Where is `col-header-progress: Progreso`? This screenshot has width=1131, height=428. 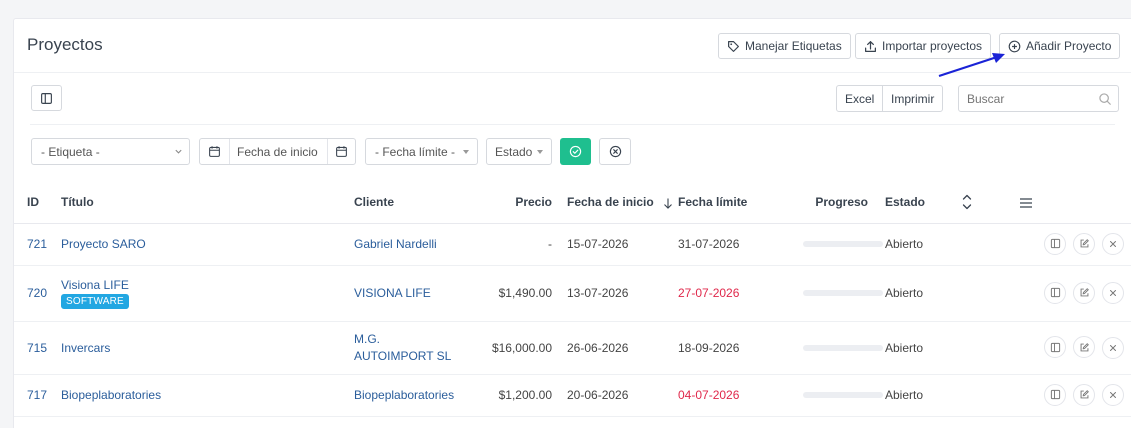 col-header-progress: Progreso is located at coordinates (835, 203).